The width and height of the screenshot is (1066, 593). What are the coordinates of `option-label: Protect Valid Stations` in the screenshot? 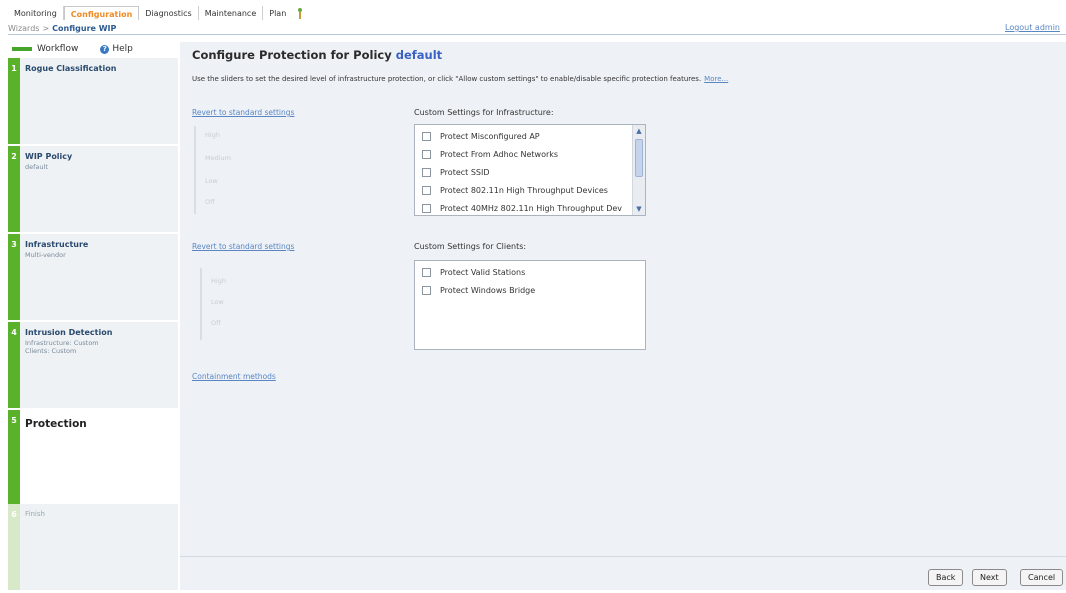 It's located at (483, 272).